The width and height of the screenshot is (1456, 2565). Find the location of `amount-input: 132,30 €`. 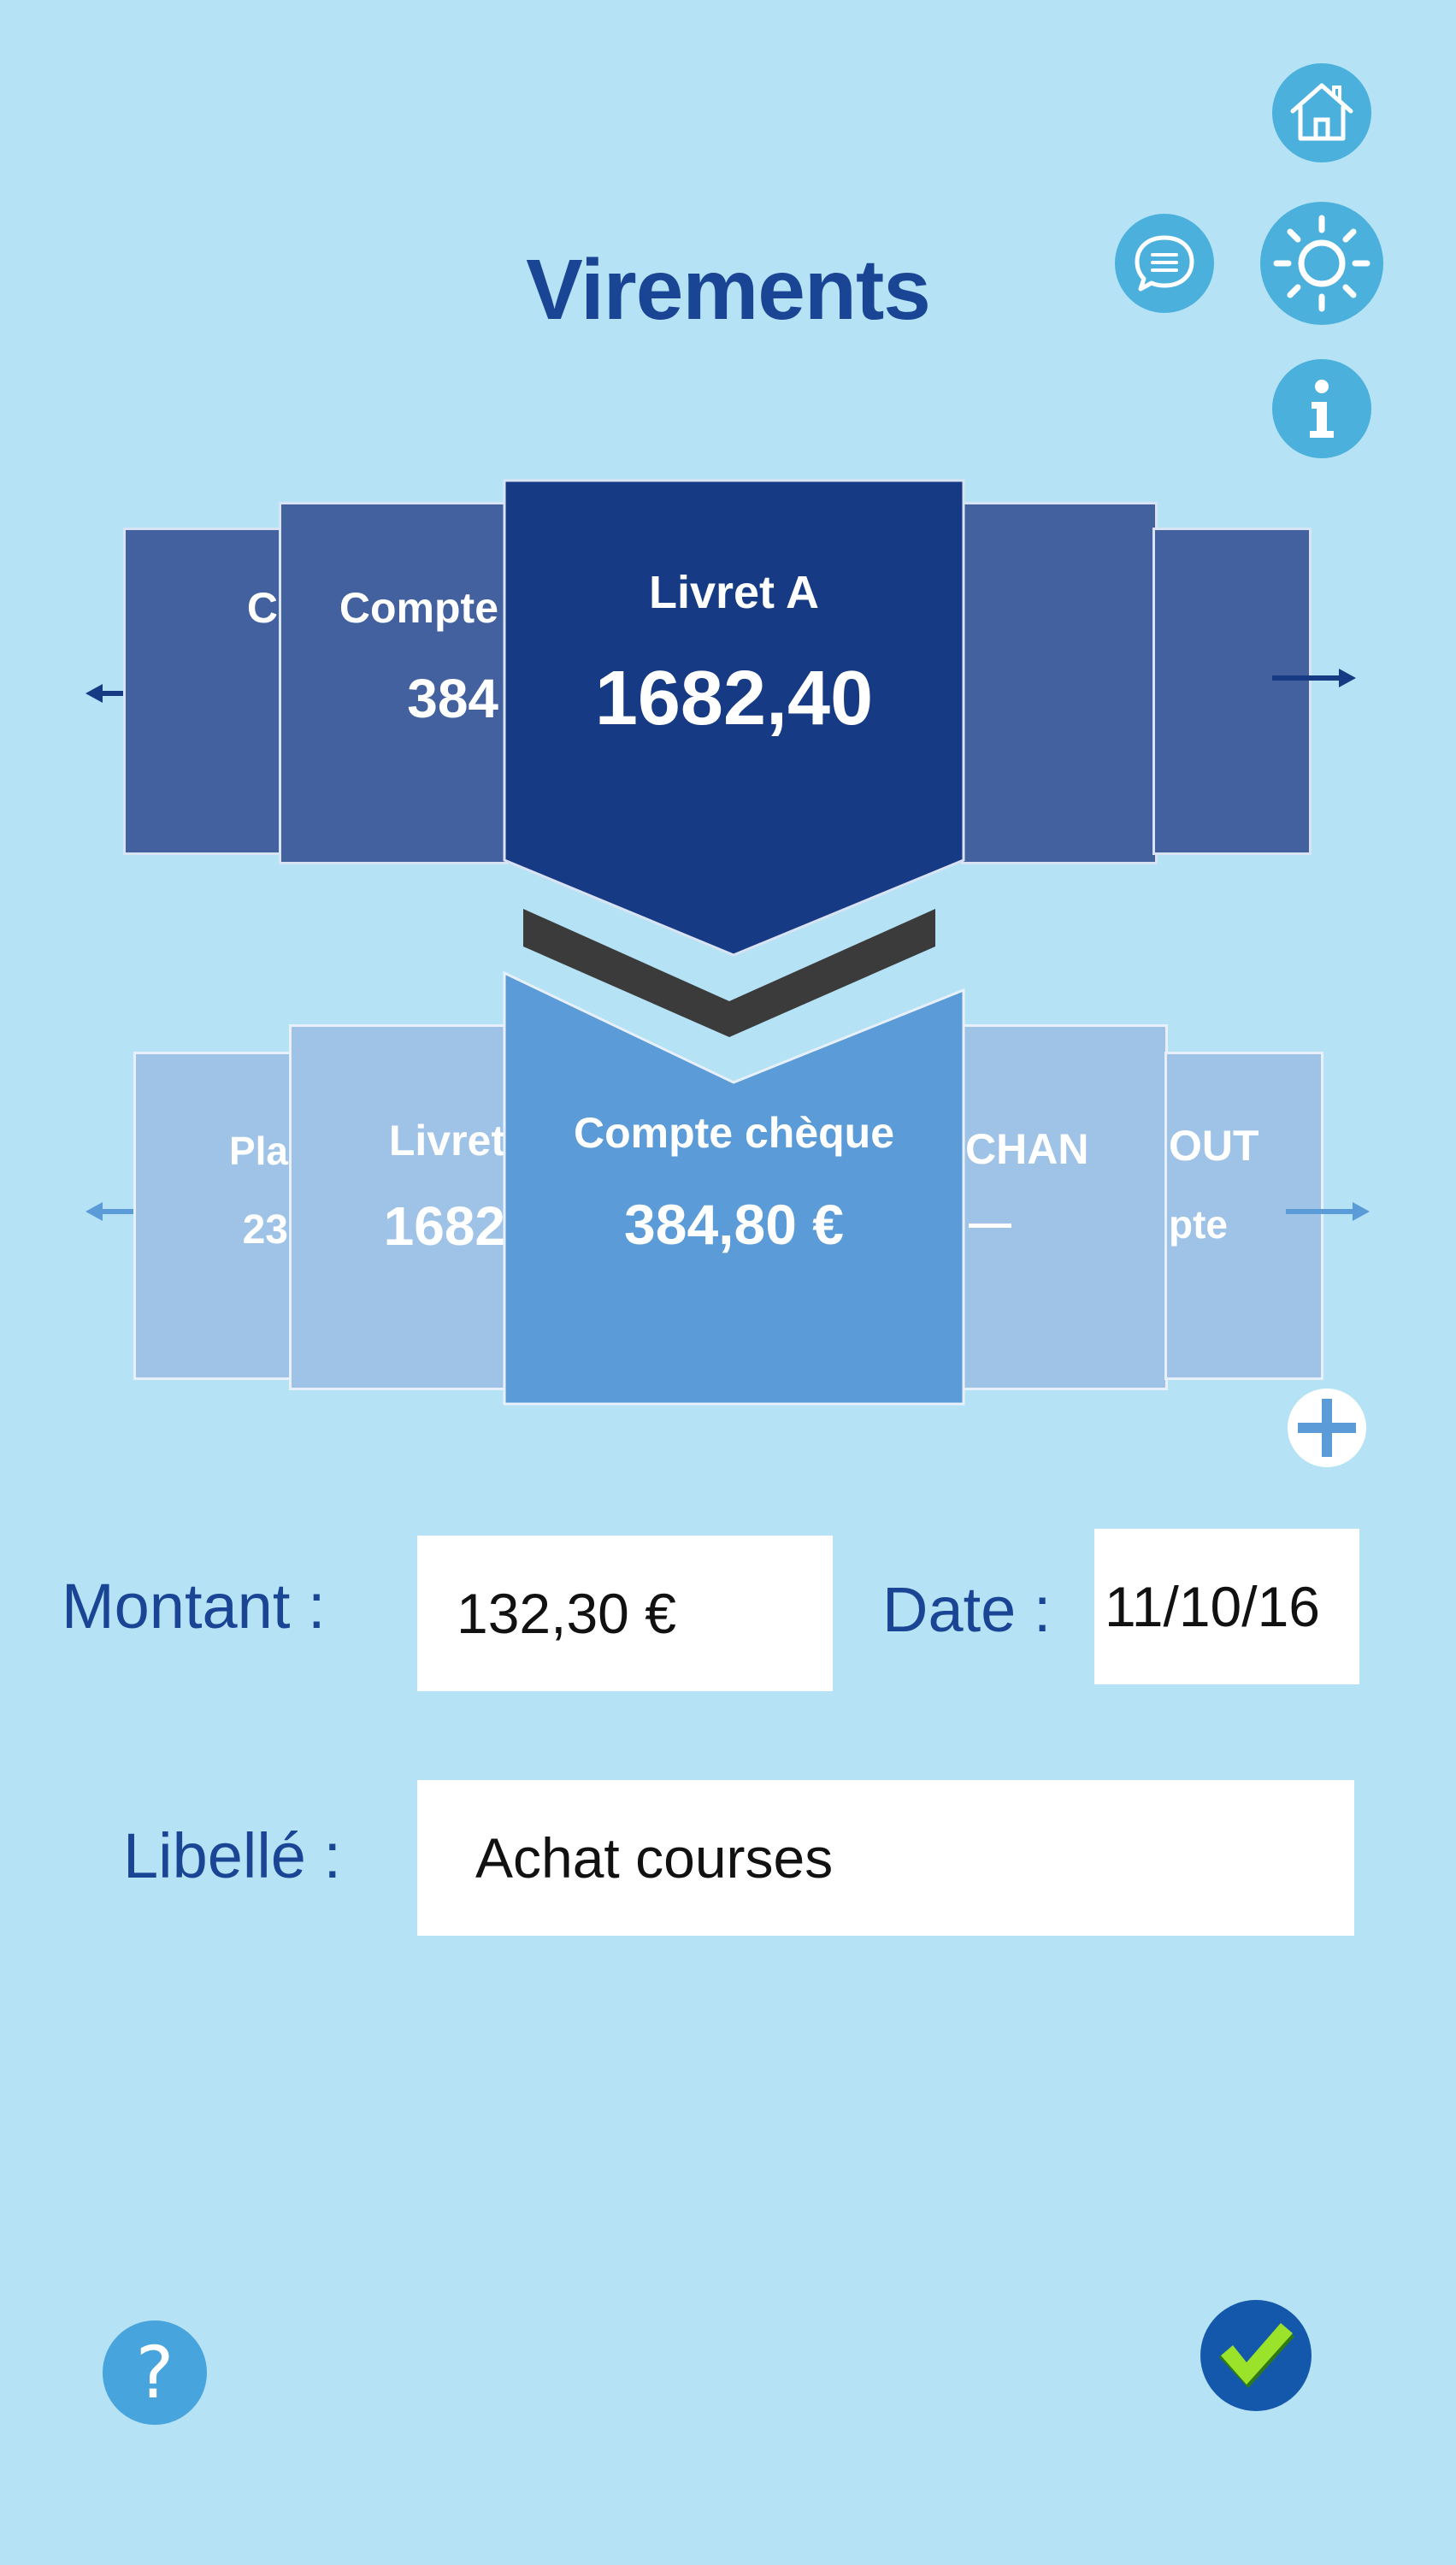

amount-input: 132,30 € is located at coordinates (625, 1613).